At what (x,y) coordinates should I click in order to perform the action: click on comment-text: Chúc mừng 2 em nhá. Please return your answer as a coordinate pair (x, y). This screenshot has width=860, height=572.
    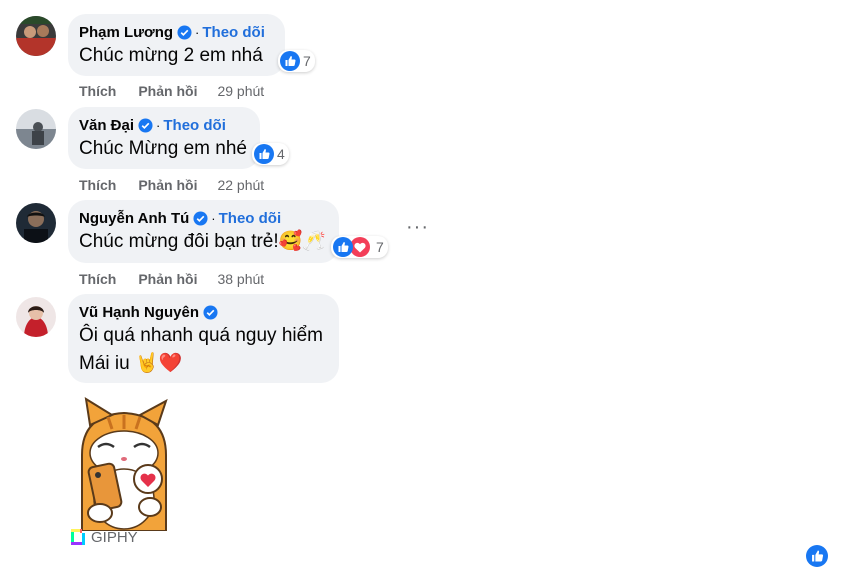
    Looking at the image, I should click on (171, 55).